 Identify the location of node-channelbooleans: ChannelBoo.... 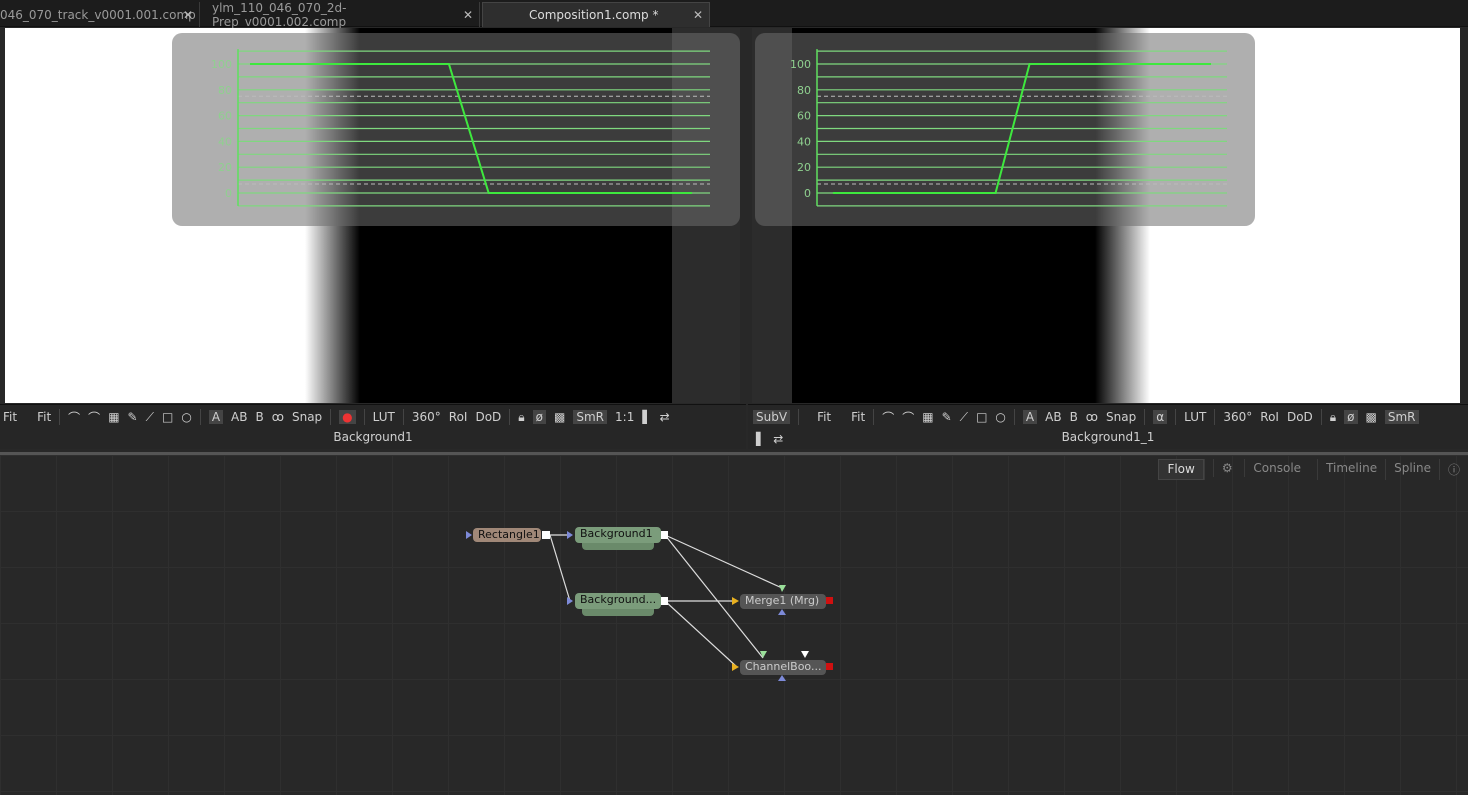
(783, 667).